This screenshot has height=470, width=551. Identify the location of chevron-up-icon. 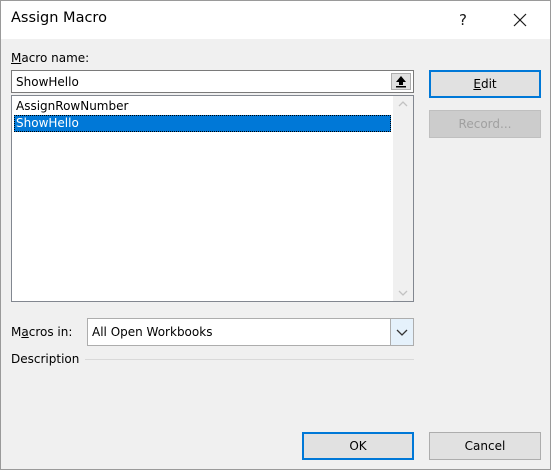
(403, 104).